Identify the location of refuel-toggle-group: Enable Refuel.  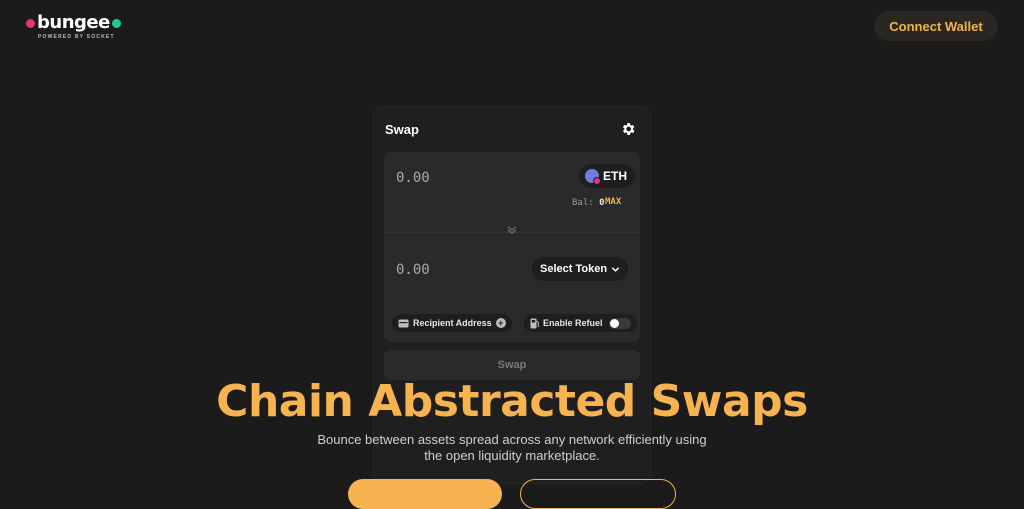
(580, 323).